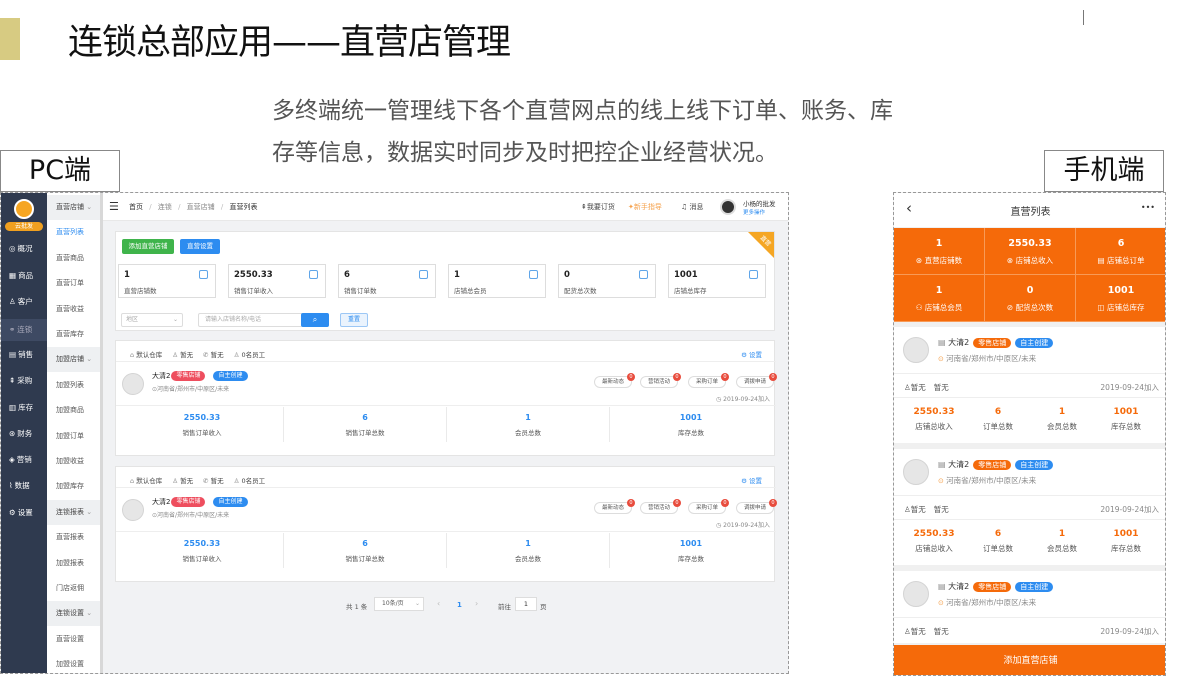  What do you see at coordinates (457, 275) in the screenshot?
I see `stat-value: 1` at bounding box center [457, 275].